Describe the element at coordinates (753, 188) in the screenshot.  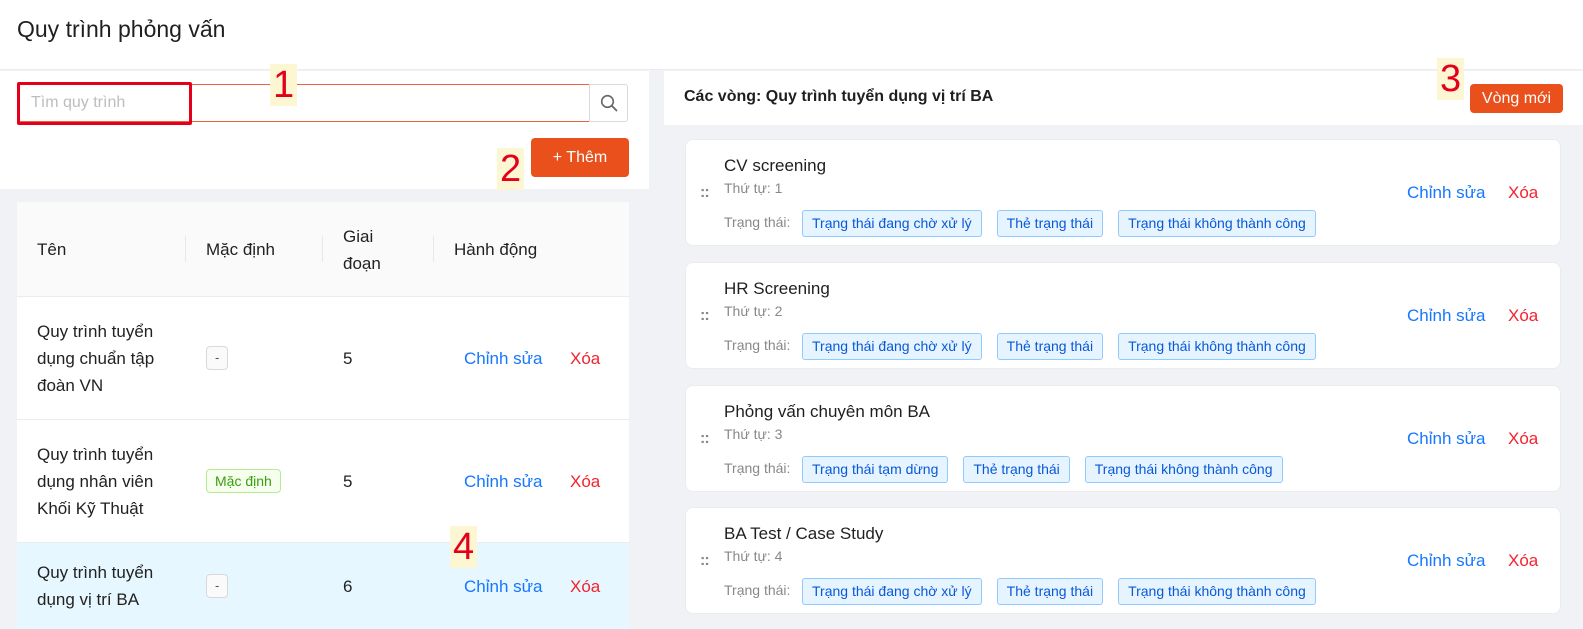
I see `round-order: Thứ tự: 1` at that location.